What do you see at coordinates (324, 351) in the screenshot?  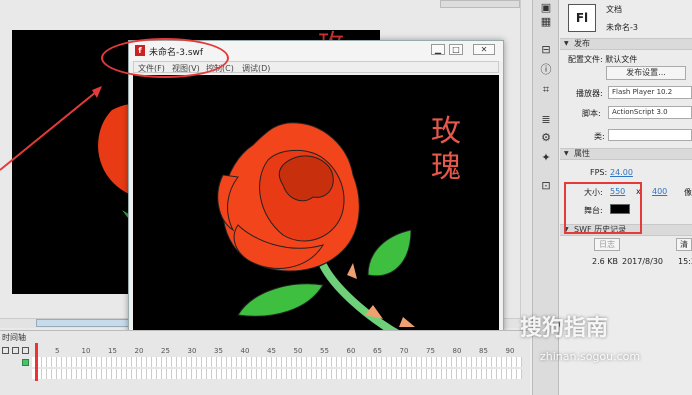 I see `timeline-tick: 55` at bounding box center [324, 351].